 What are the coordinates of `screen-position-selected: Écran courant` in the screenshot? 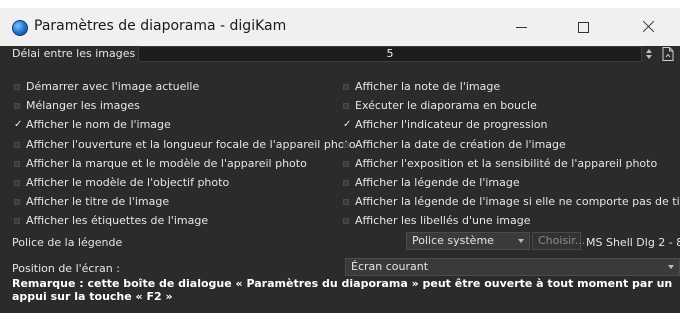 It's located at (390, 266).